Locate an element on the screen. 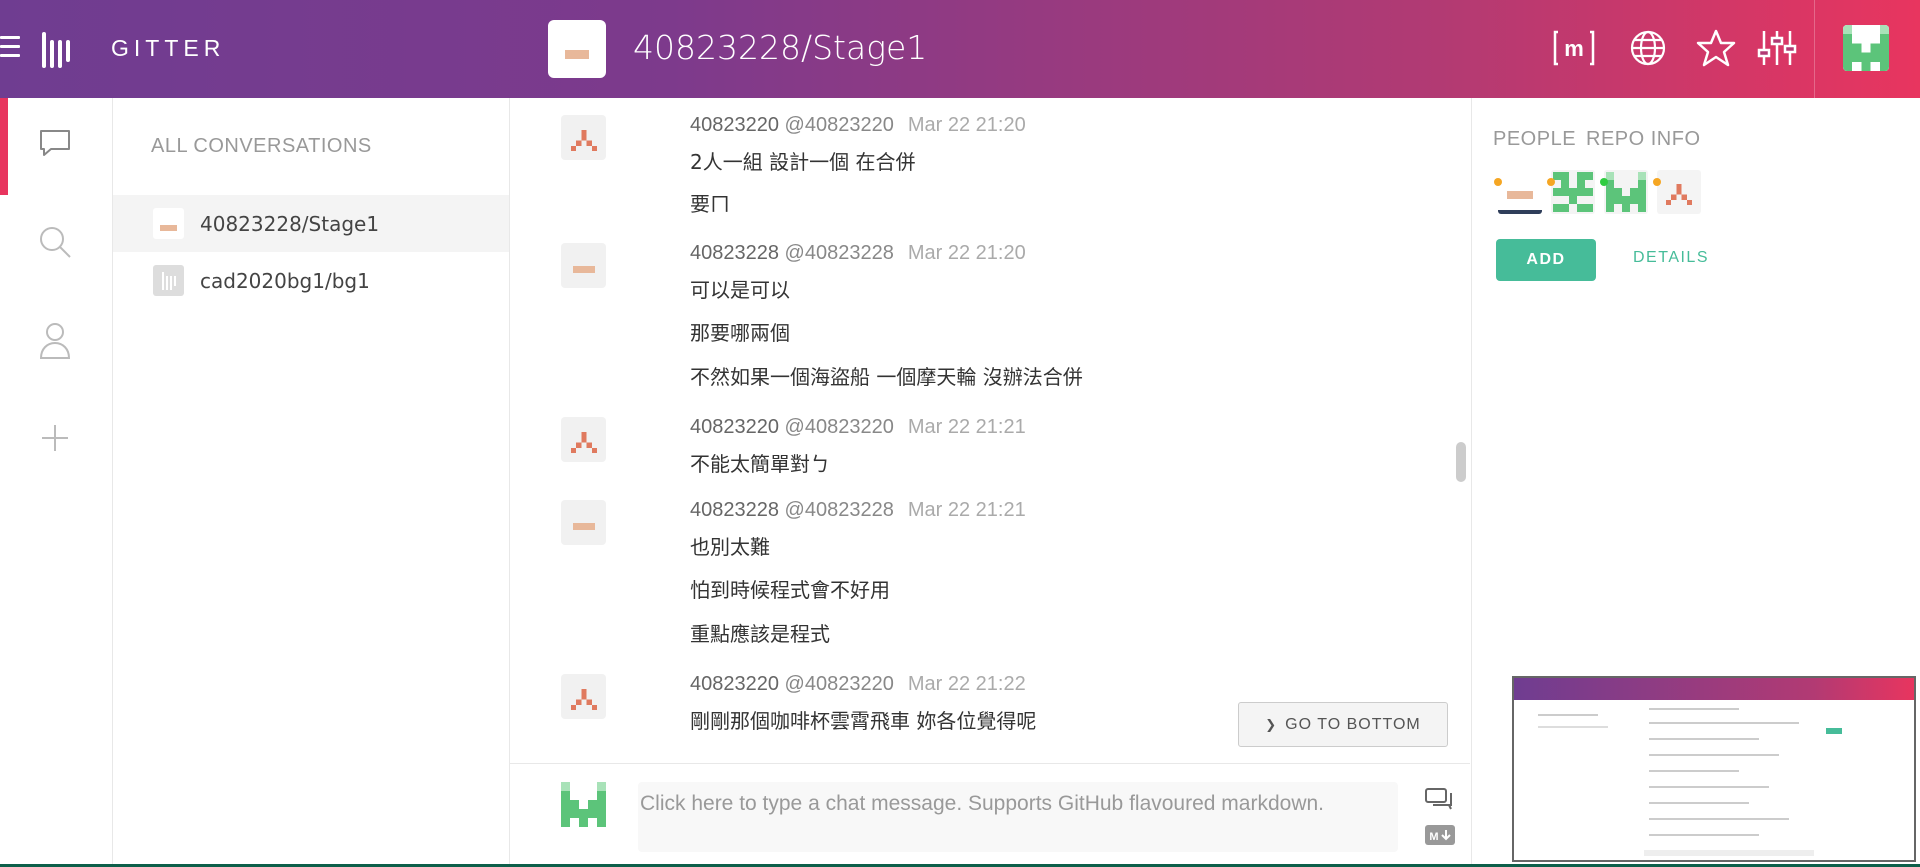 This screenshot has height=867, width=1920. conversations-title: ALL CONVERSATIONS is located at coordinates (261, 146).